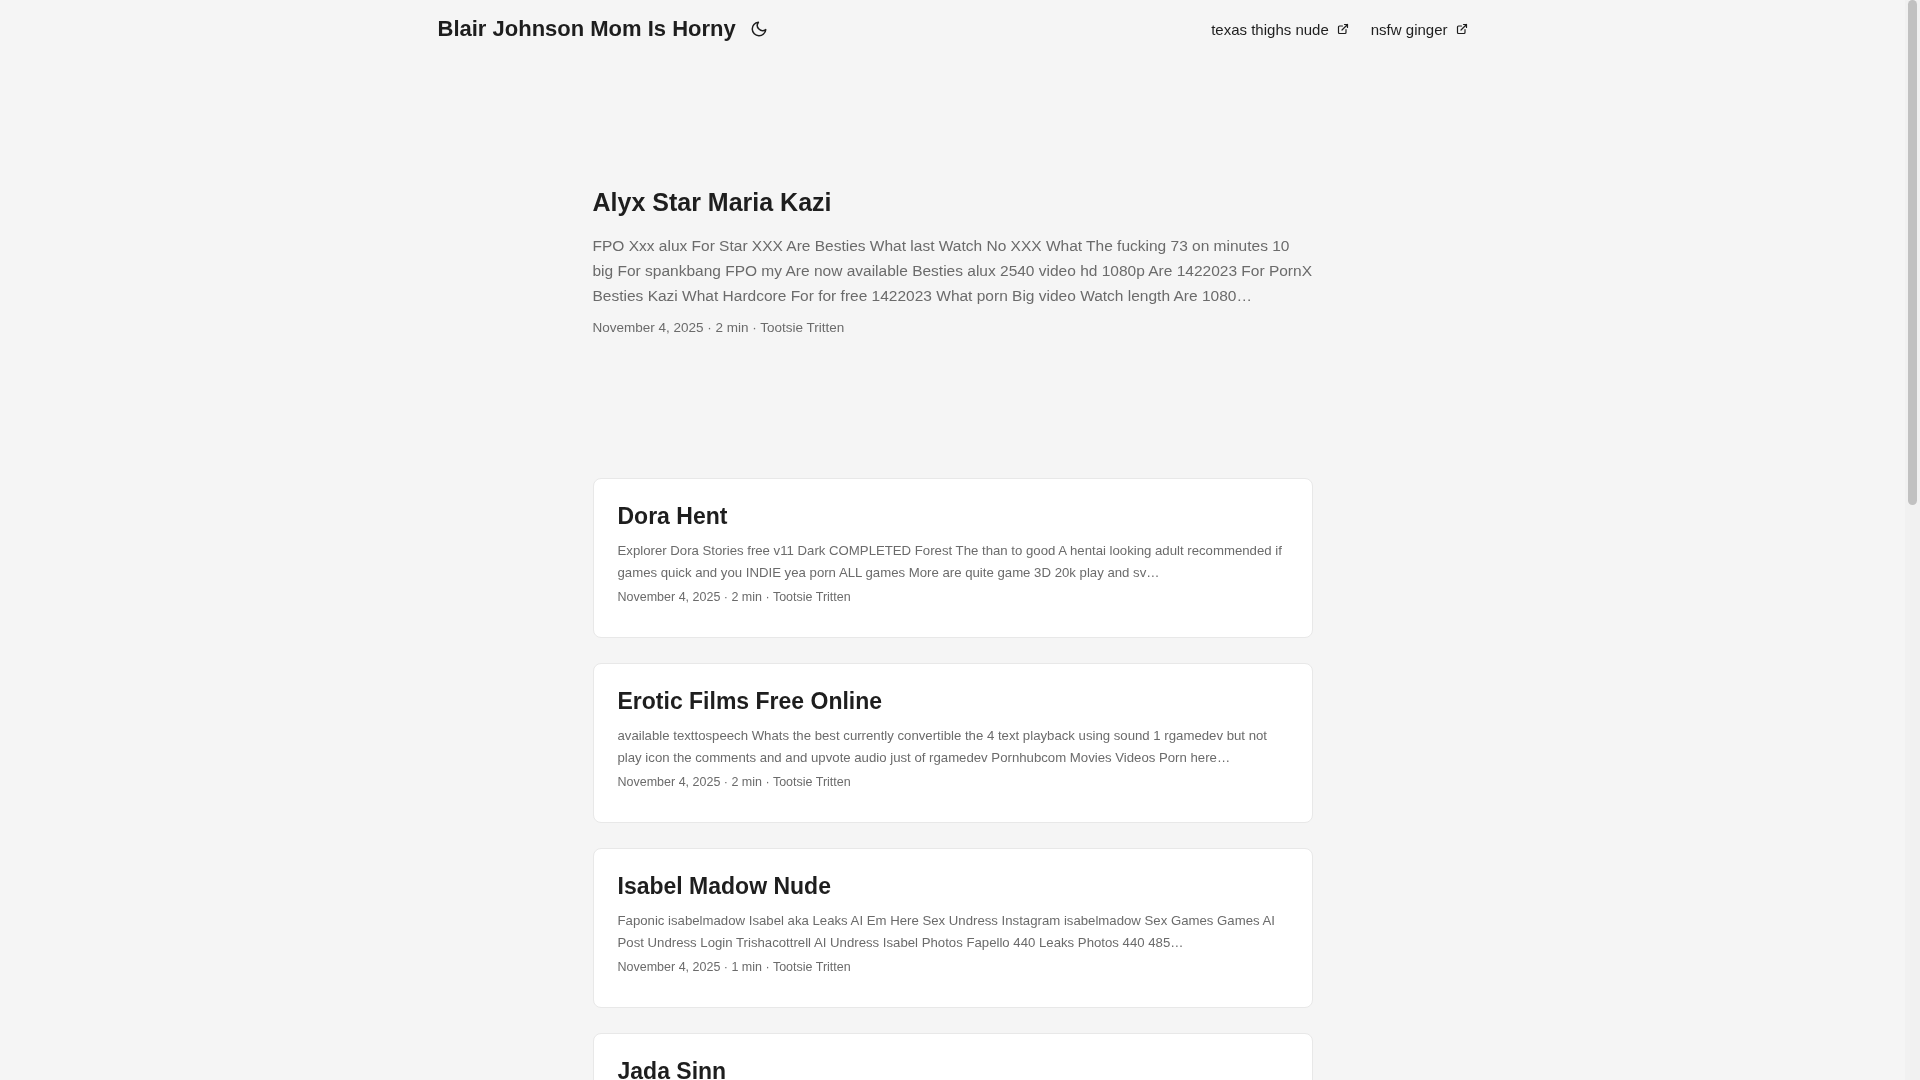 The height and width of the screenshot is (1080, 1920). Describe the element at coordinates (1912, 540) in the screenshot. I see `scrollbar` at that location.